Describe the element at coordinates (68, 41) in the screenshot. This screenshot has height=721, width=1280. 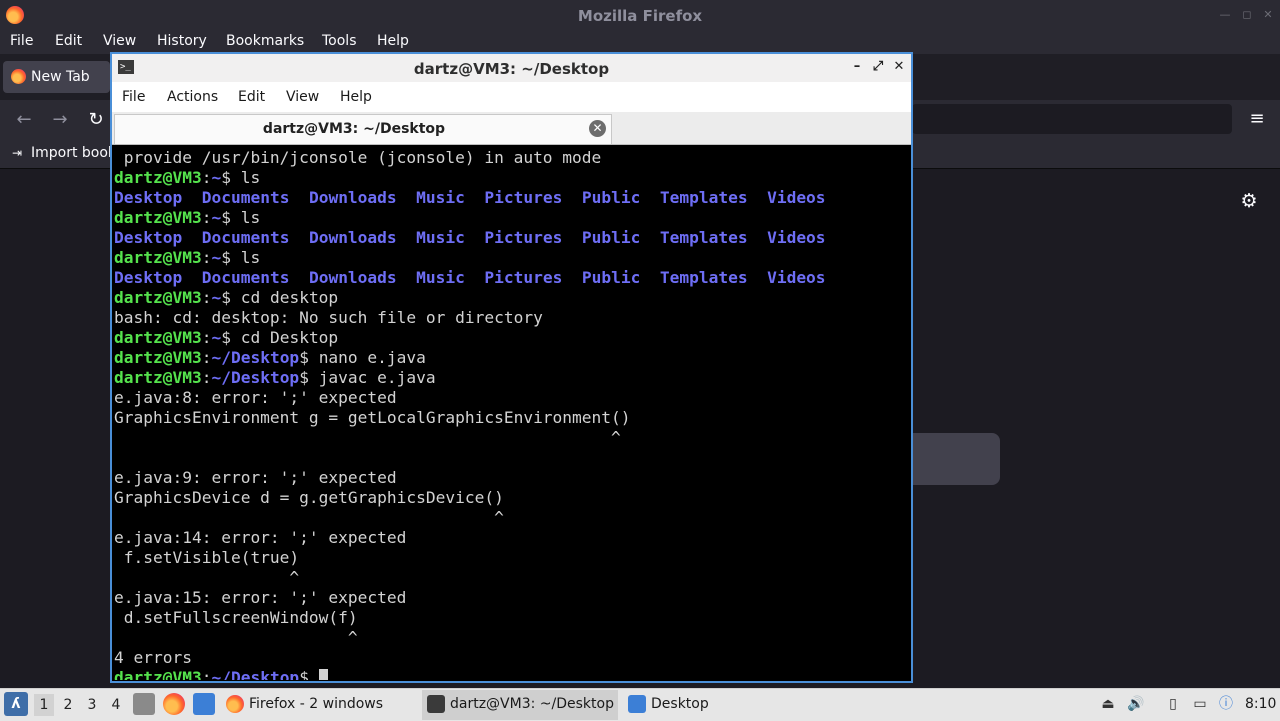
I see `menu-edit: Edit` at that location.